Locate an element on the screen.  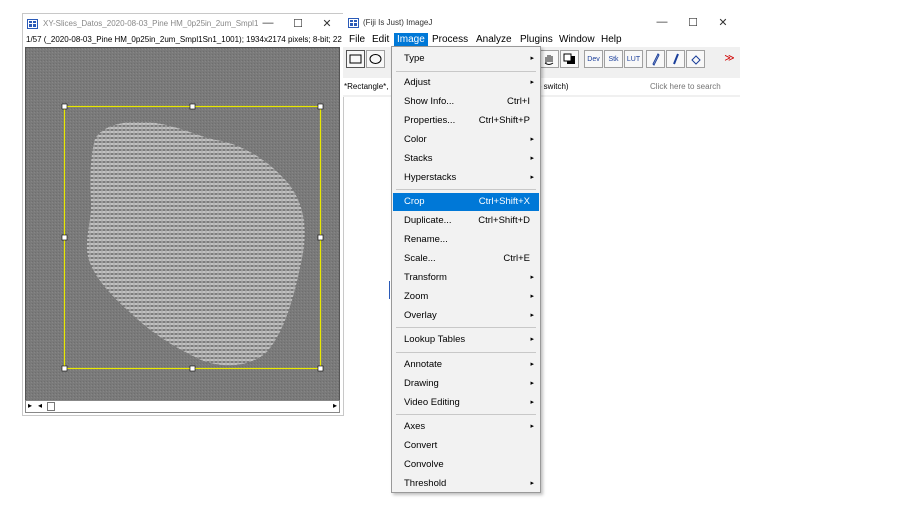
menu-image: Image is located at coordinates (411, 40).